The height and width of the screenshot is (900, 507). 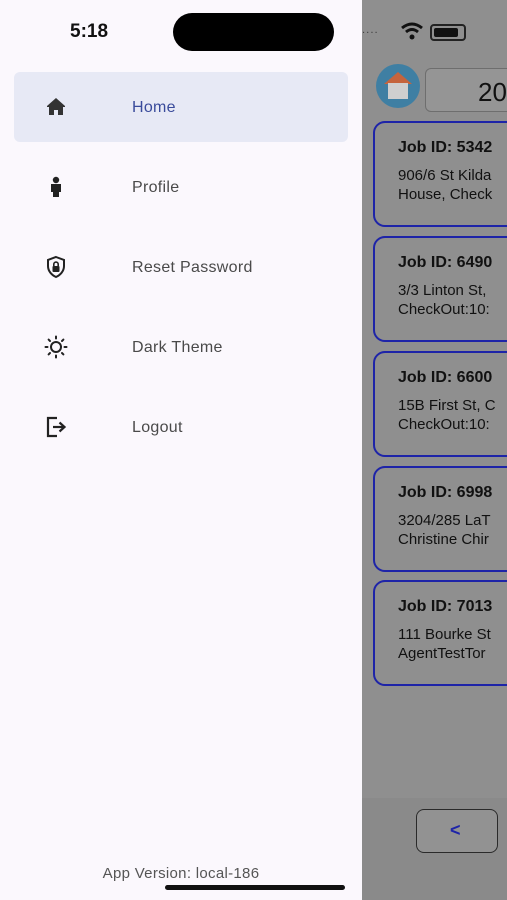 I want to click on menu-item-reset-password: Reset Password, so click(x=181, y=267).